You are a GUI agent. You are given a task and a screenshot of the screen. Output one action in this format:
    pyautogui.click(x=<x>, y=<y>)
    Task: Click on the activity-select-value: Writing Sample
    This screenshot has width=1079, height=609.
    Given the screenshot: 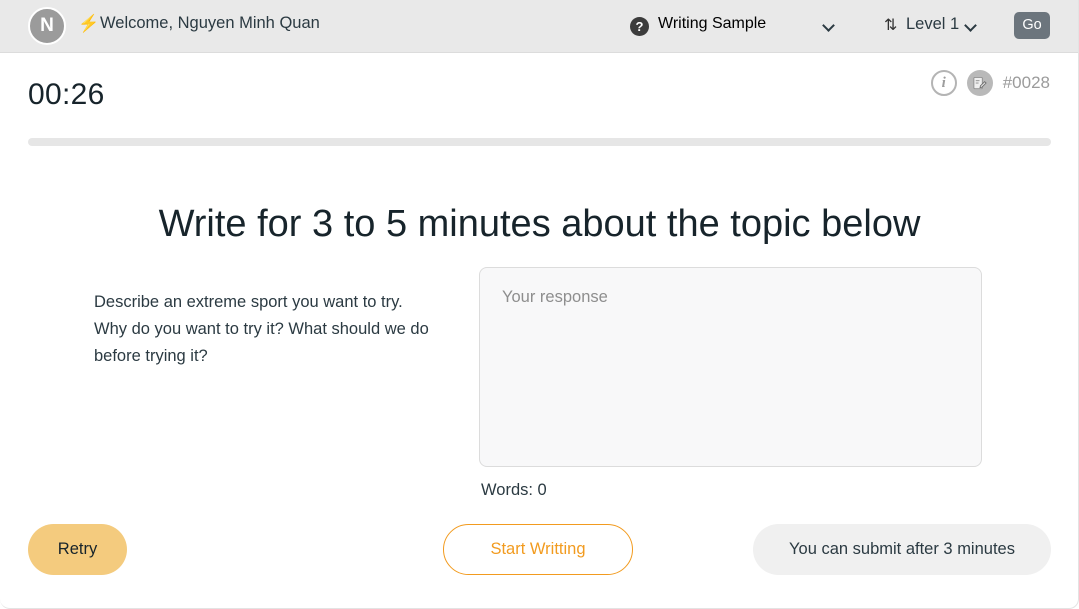 What is the action you would take?
    pyautogui.click(x=712, y=24)
    